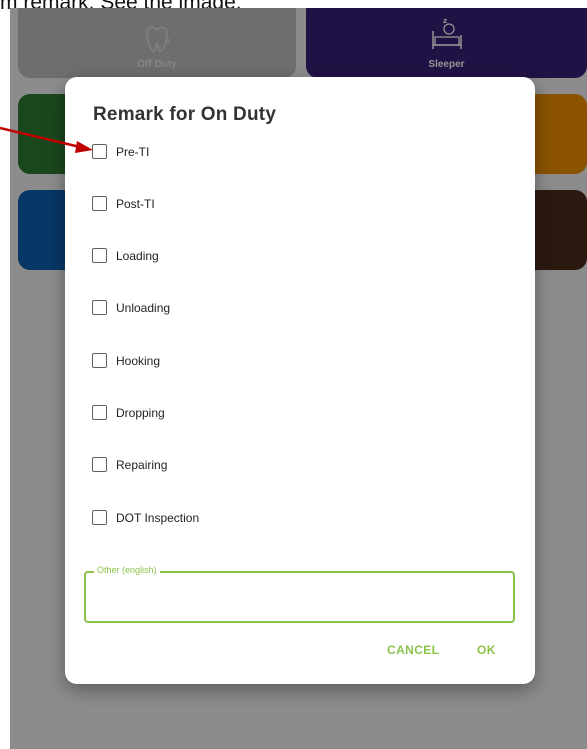 Image resolution: width=587 pixels, height=749 pixels. I want to click on option-label: Repairing, so click(142, 464).